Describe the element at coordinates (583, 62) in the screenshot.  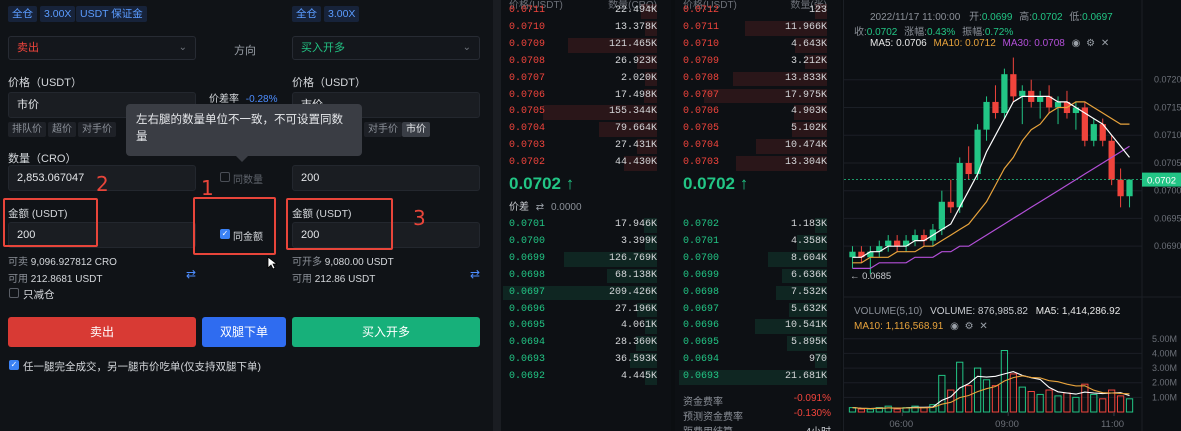
I see `ask-row: 0.0708 26.923K` at that location.